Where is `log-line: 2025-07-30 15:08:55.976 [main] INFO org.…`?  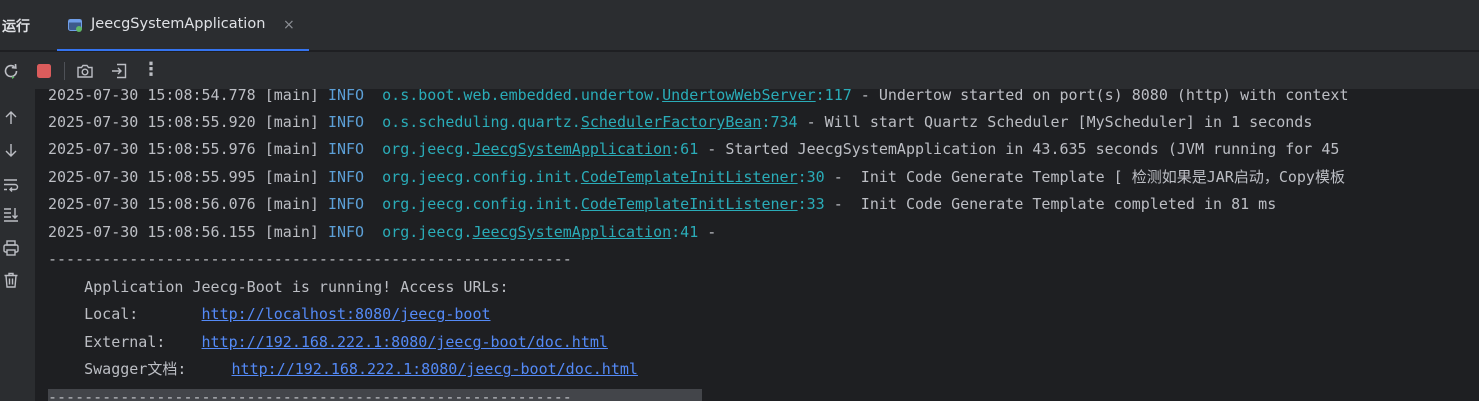 log-line: 2025-07-30 15:08:55.976 [main] INFO org.… is located at coordinates (693, 149).